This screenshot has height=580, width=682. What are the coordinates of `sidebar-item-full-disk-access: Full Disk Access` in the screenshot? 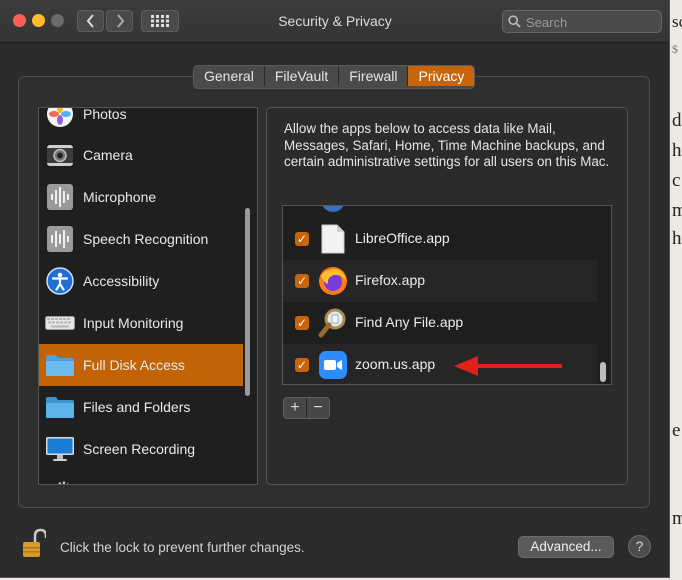 It's located at (141, 365).